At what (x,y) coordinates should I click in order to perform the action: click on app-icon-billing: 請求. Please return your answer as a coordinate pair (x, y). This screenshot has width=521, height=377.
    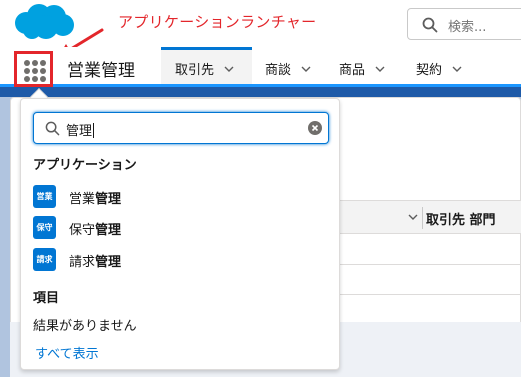
    Looking at the image, I should click on (44, 259).